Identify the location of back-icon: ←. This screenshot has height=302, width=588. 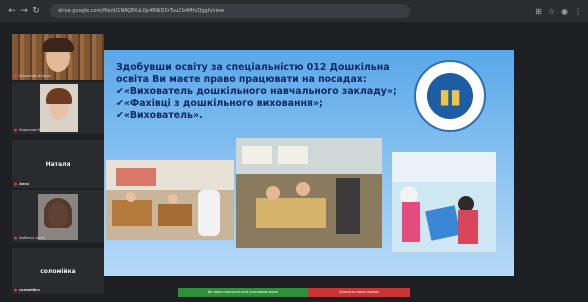
(12, 11).